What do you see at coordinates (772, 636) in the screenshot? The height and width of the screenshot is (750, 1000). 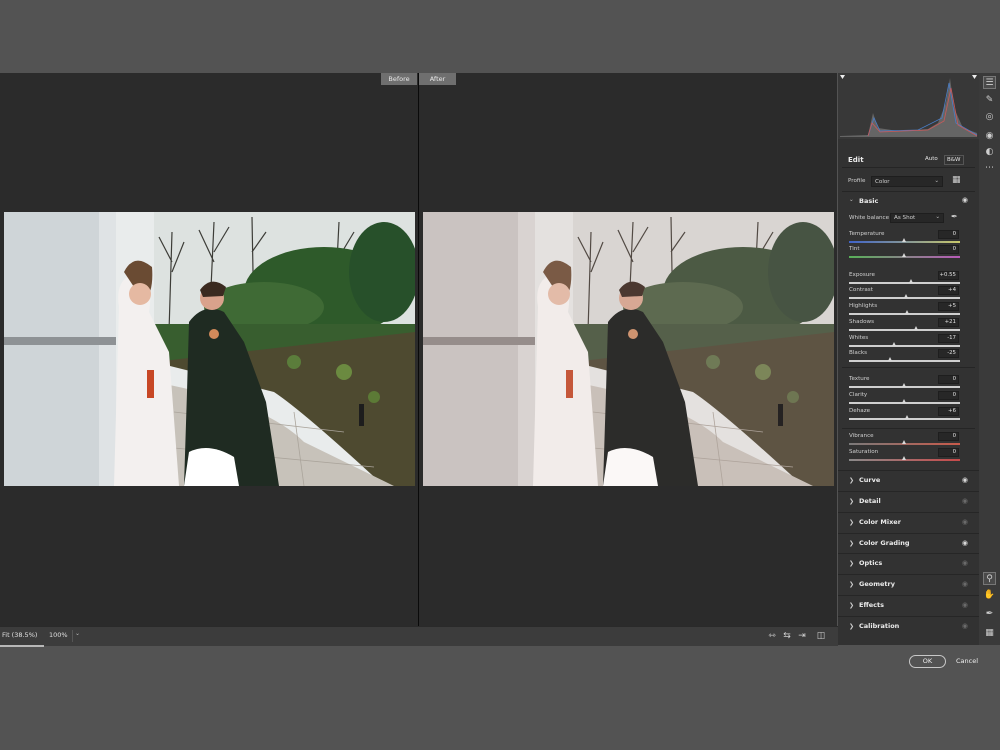 I see `split-view-icon: ⇿` at bounding box center [772, 636].